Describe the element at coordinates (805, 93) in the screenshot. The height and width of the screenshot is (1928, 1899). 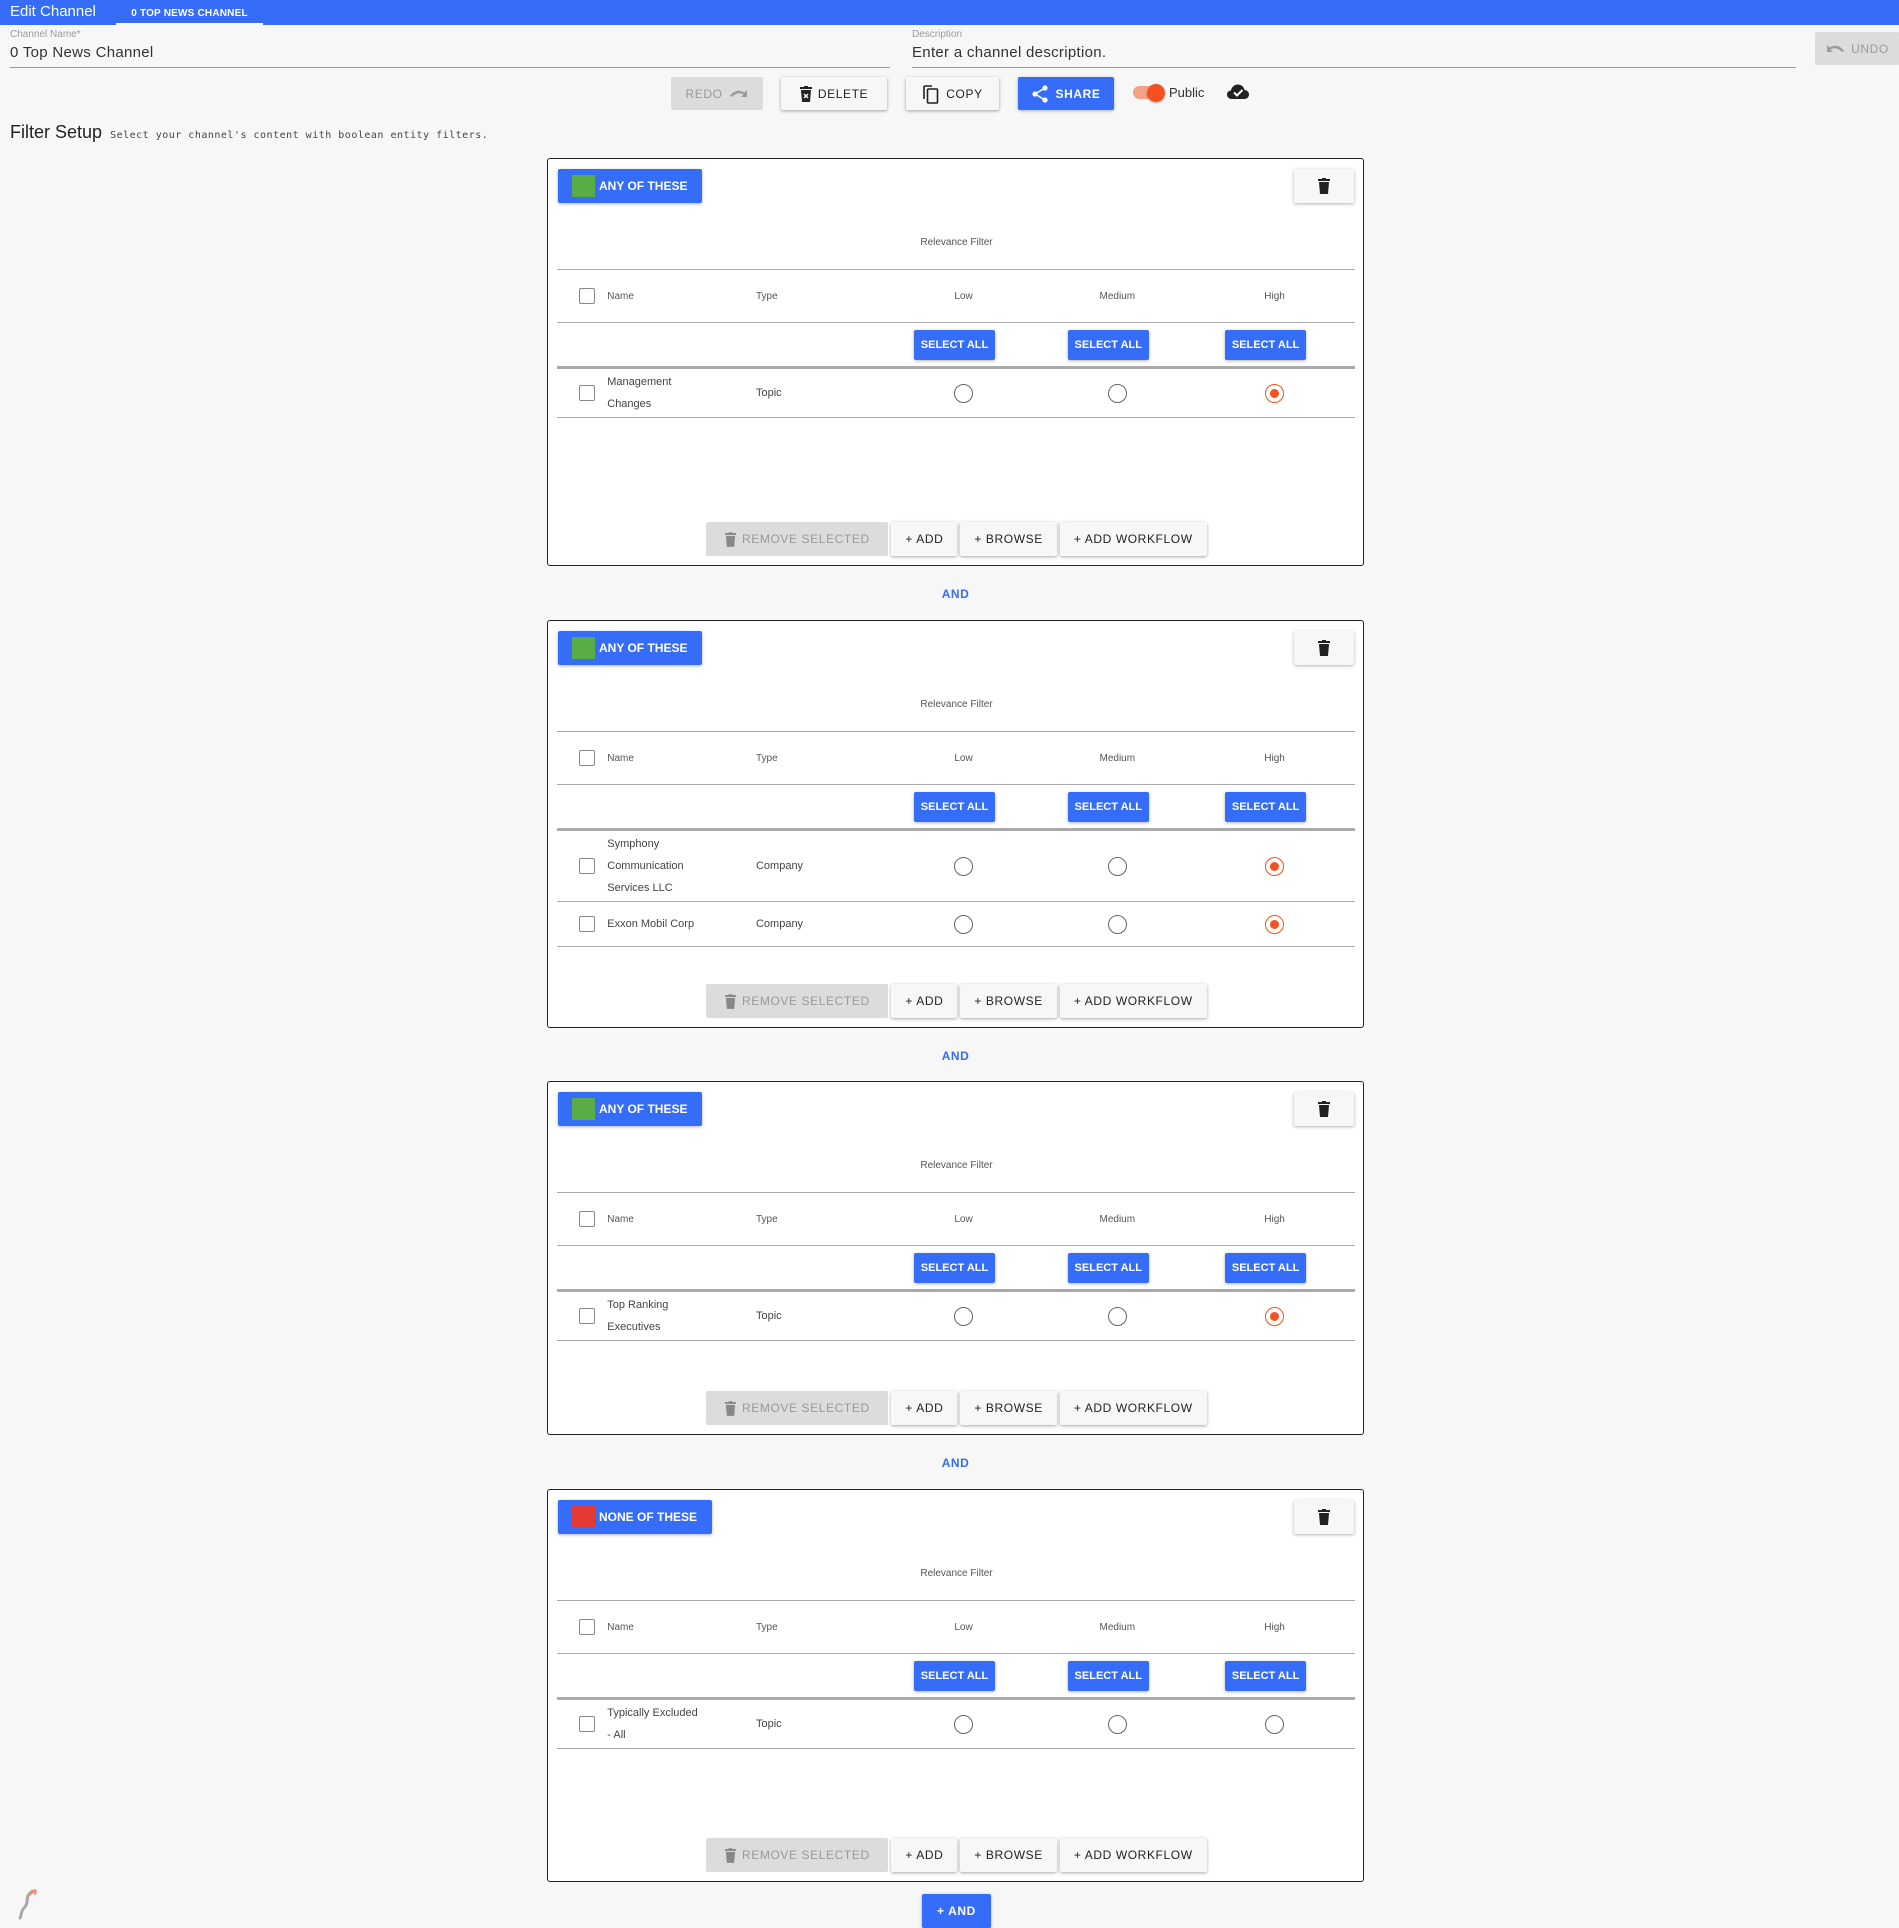
I see `trash-x-icon` at that location.